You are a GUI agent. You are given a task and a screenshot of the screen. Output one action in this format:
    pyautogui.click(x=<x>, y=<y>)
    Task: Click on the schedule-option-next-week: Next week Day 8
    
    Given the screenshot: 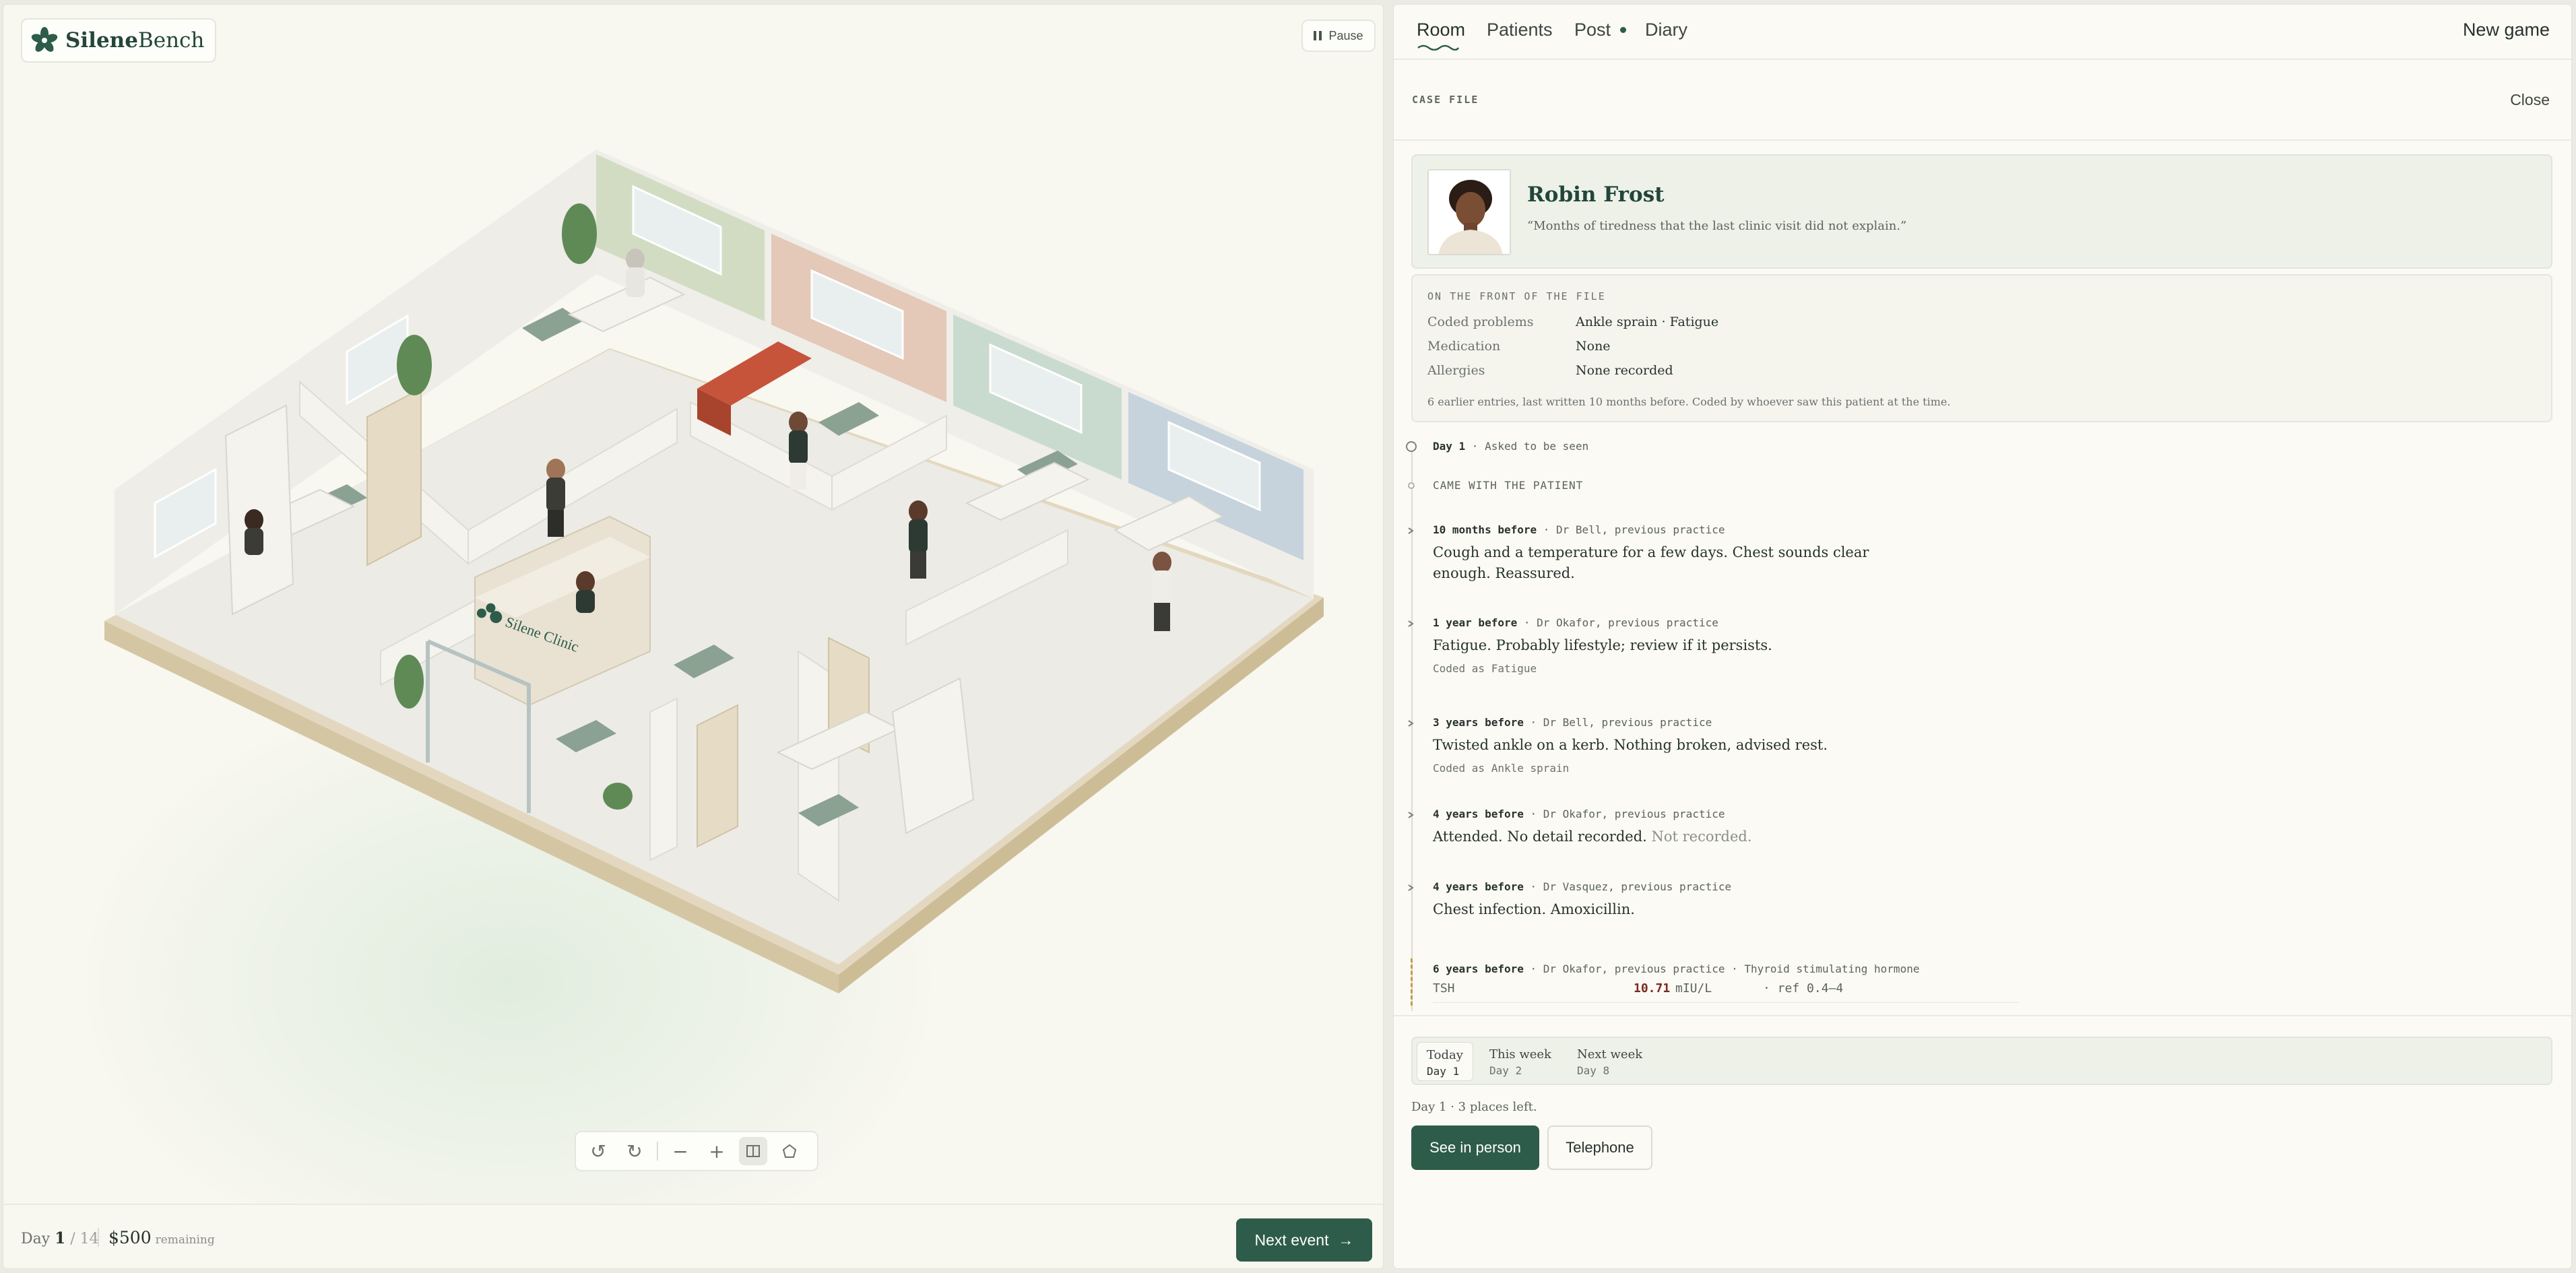 What is the action you would take?
    pyautogui.click(x=1610, y=1061)
    